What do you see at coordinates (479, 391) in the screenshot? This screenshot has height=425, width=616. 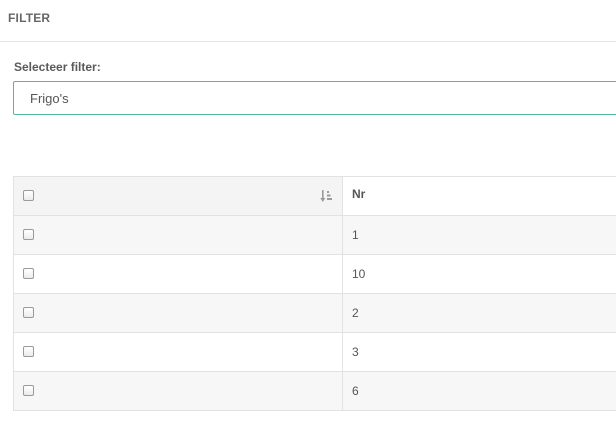 I see `nr-cell: 6` at bounding box center [479, 391].